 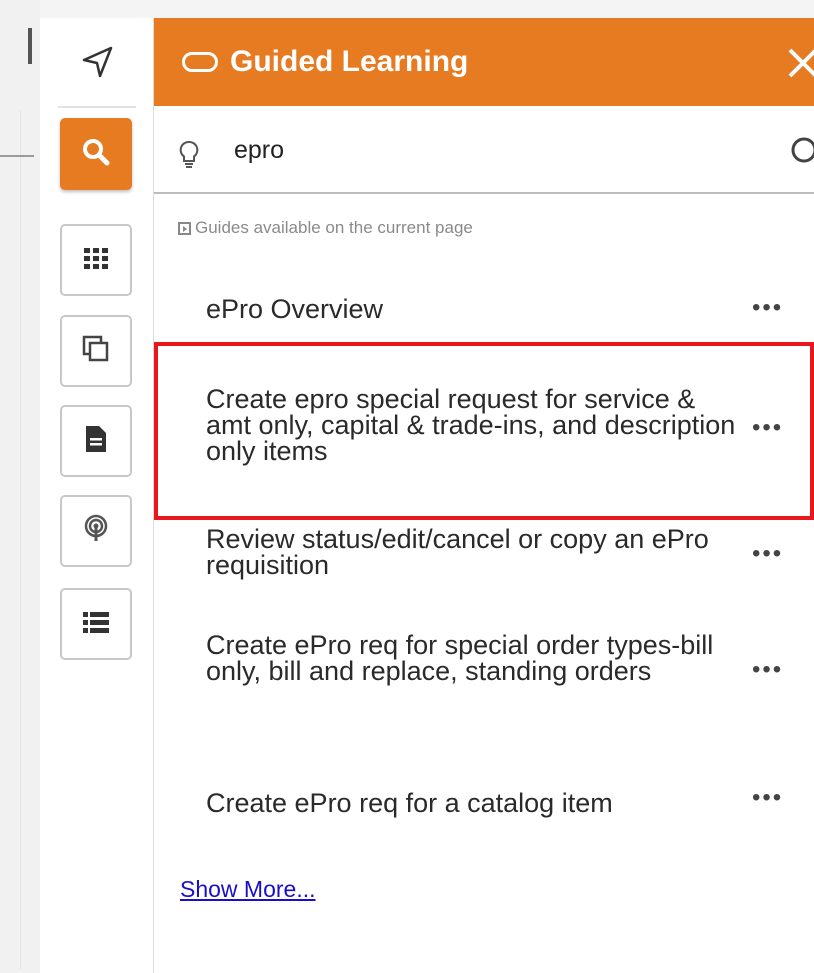 What do you see at coordinates (349, 61) in the screenshot?
I see `panel-title: Guided Learning` at bounding box center [349, 61].